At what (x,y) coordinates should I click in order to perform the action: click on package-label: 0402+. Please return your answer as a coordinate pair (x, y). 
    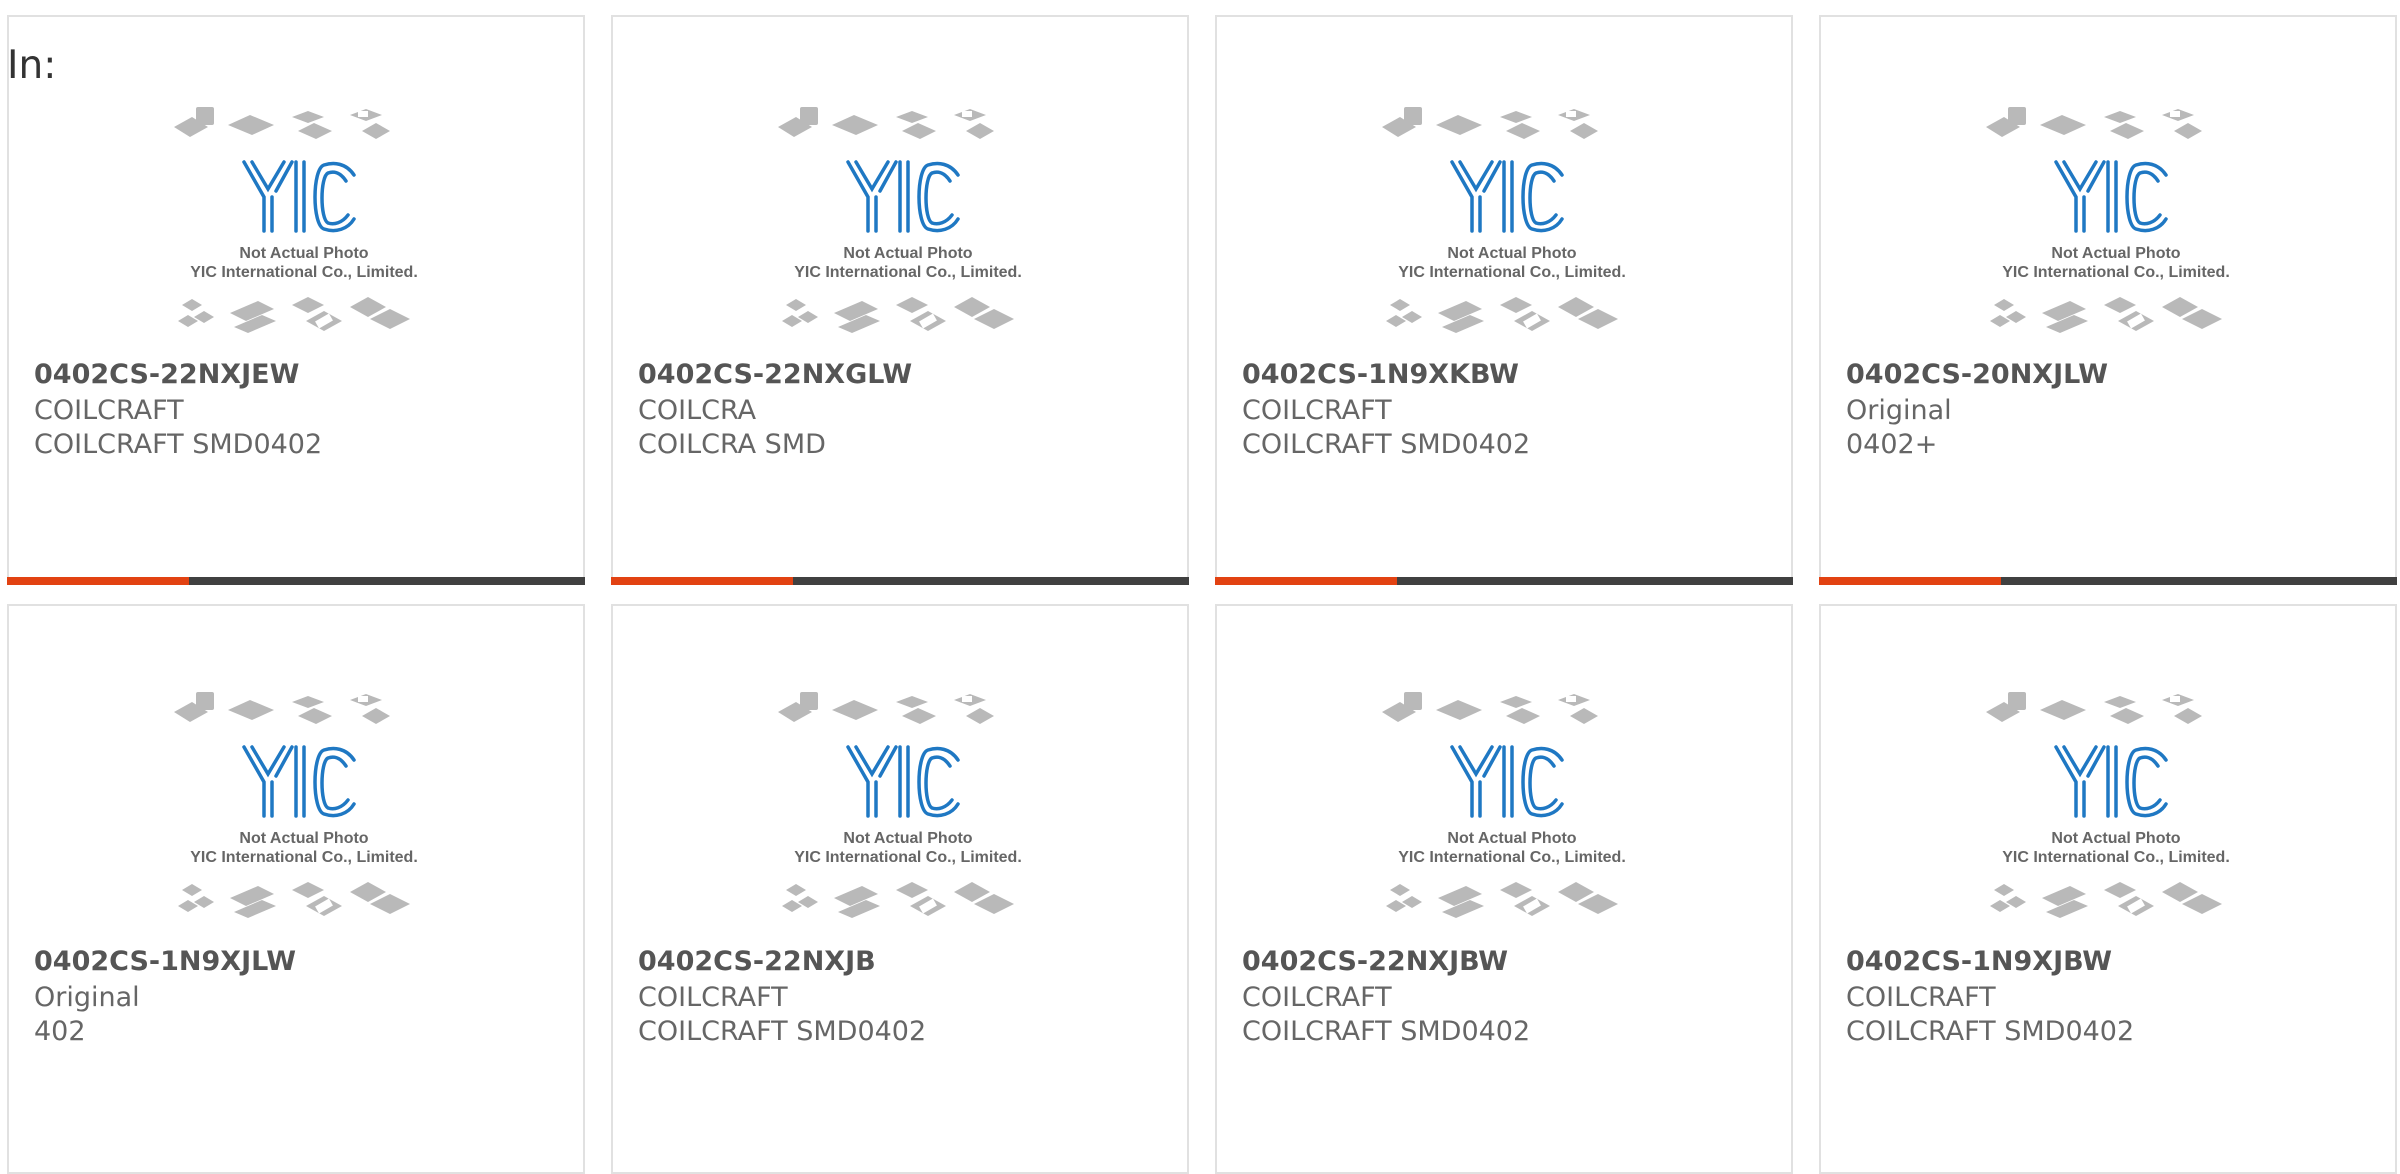
    Looking at the image, I should click on (1892, 444).